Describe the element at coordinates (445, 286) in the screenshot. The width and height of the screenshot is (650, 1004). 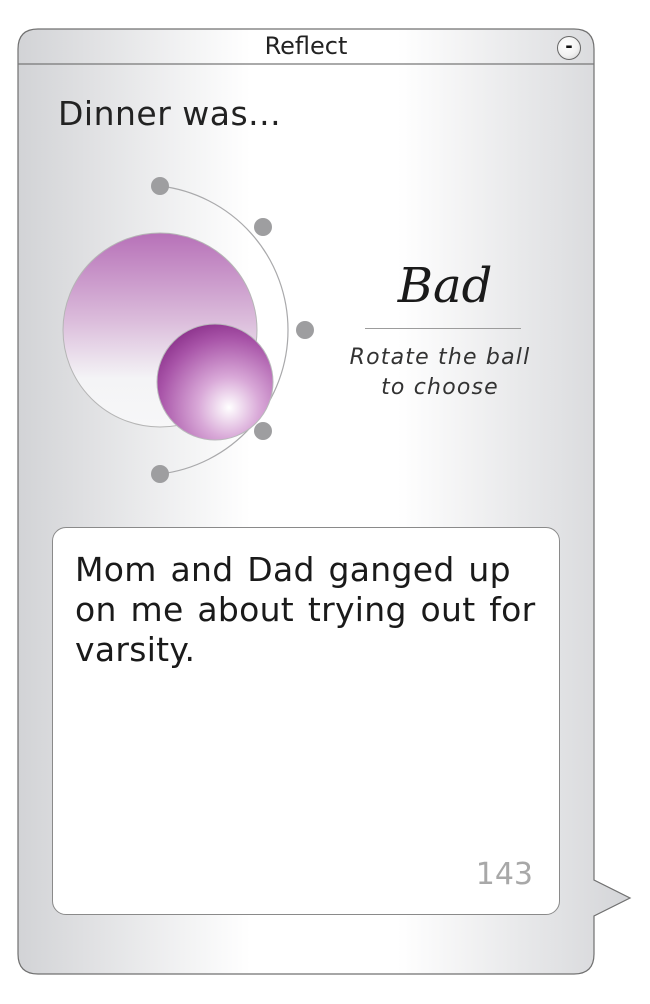
I see `selected-mood-label: Bad` at that location.